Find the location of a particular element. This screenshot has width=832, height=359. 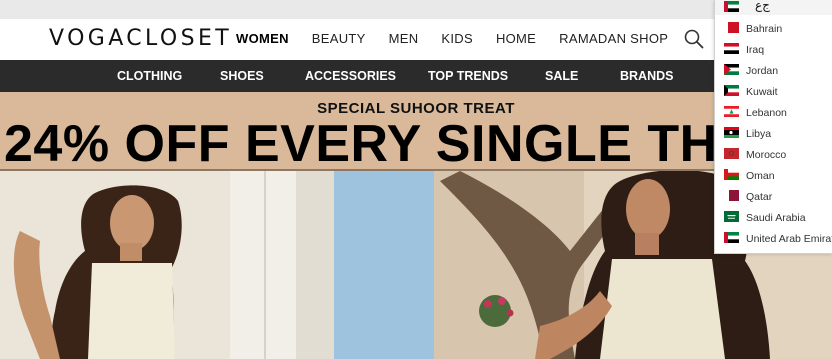

country-selected-label: ﺝﻉ is located at coordinates (762, 6).